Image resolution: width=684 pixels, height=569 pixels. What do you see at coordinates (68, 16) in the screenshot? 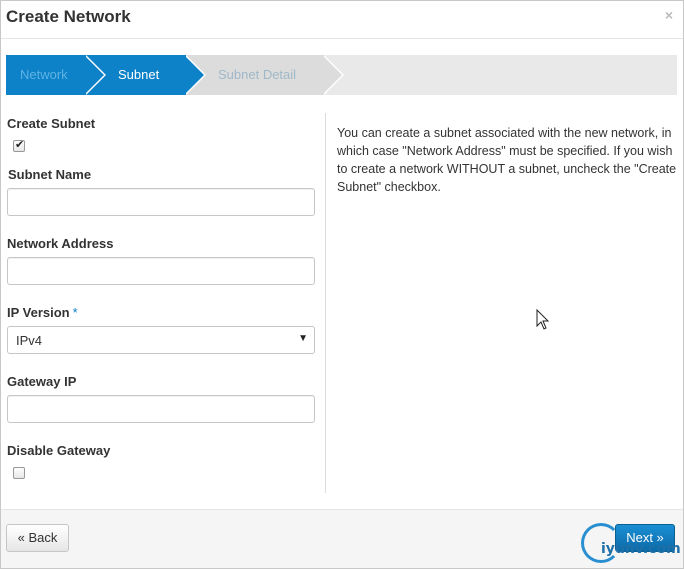
I see `dialog-title: Create Network` at bounding box center [68, 16].